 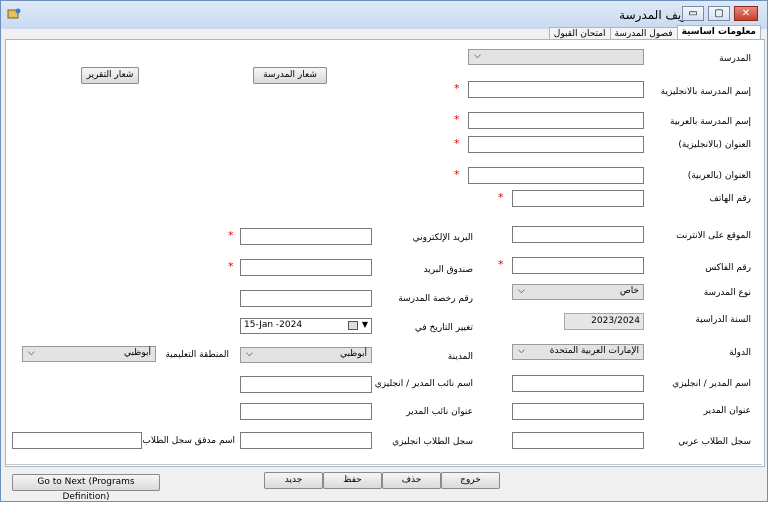 What do you see at coordinates (423, 384) in the screenshot?
I see `vice-name-label: اسم نائب المدير / انجليزي` at bounding box center [423, 384].